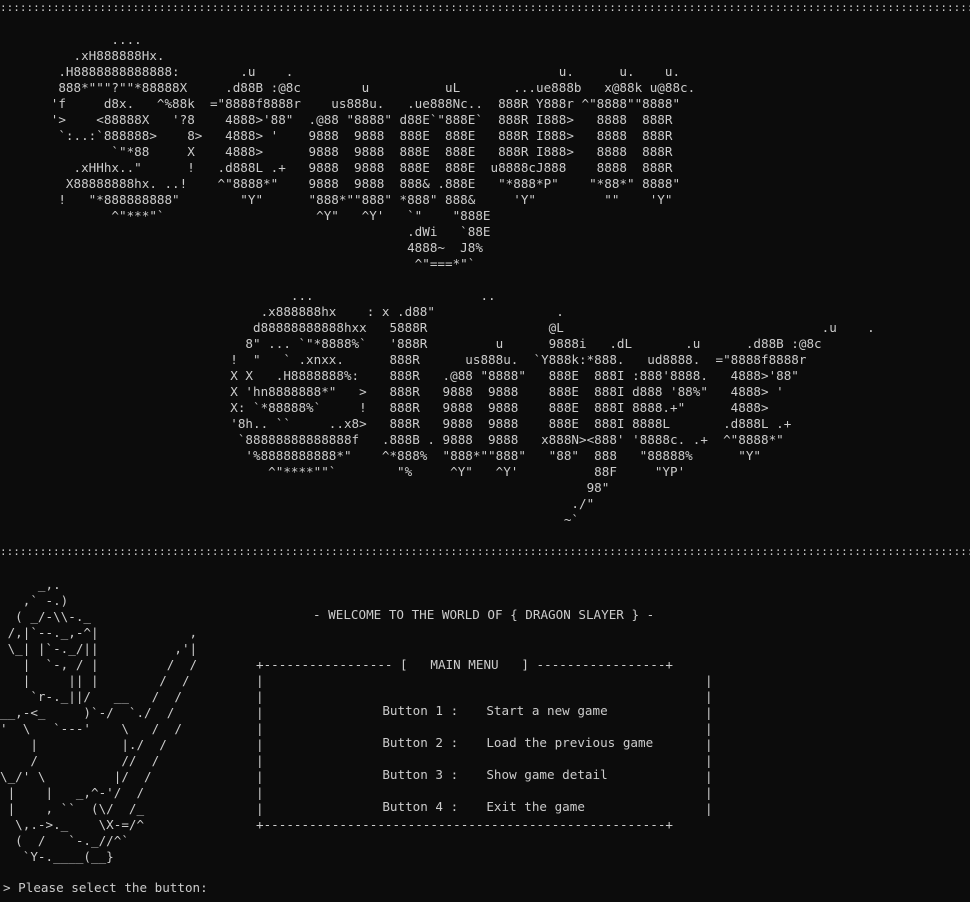 The width and height of the screenshot is (970, 902). What do you see at coordinates (420, 774) in the screenshot?
I see `menu-option-label: Button 3 :` at bounding box center [420, 774].